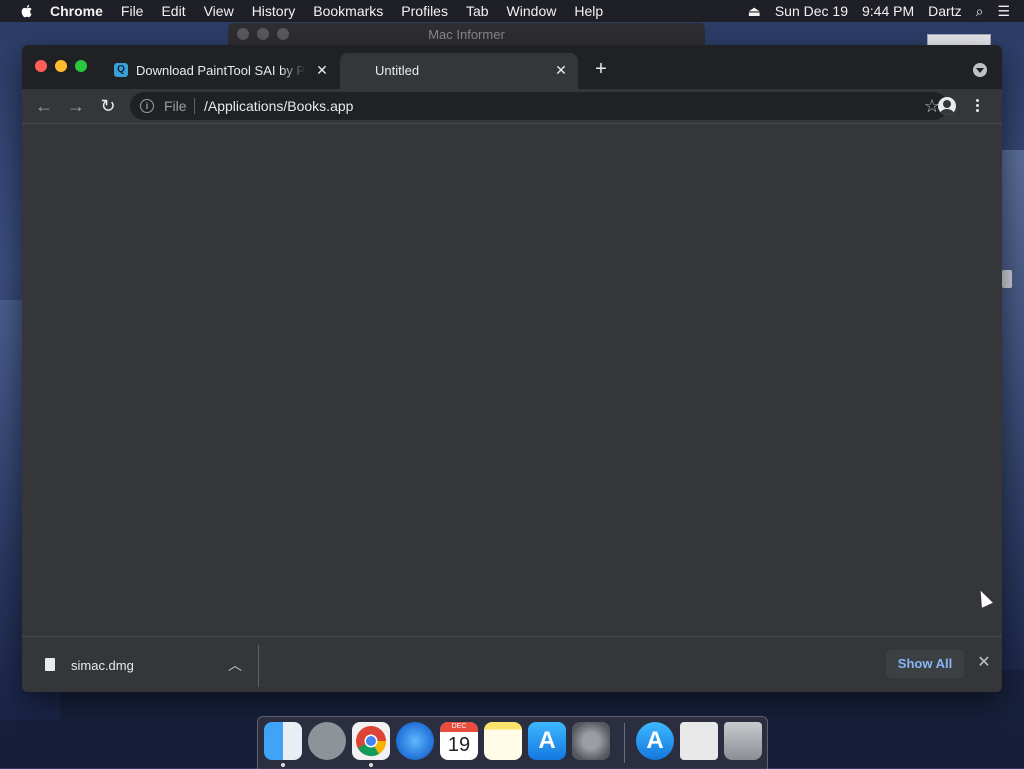  Describe the element at coordinates (61, 66) in the screenshot. I see `minimize-window-button` at that location.